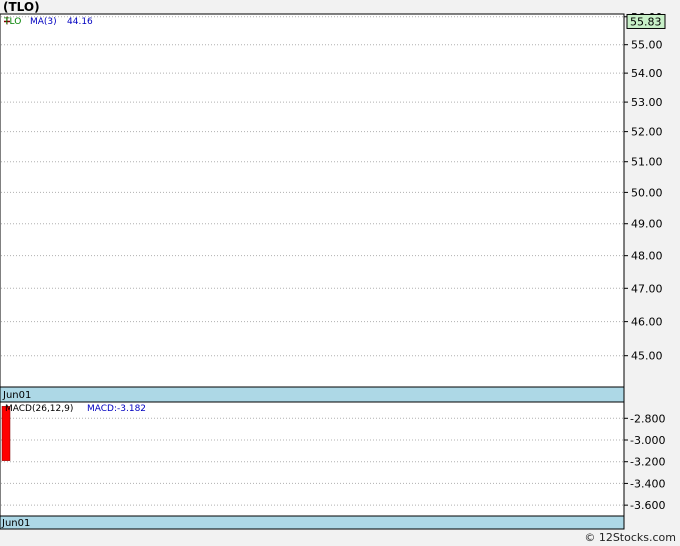 The image size is (680, 546). I want to click on price-tick-label: 53.00, so click(647, 102).